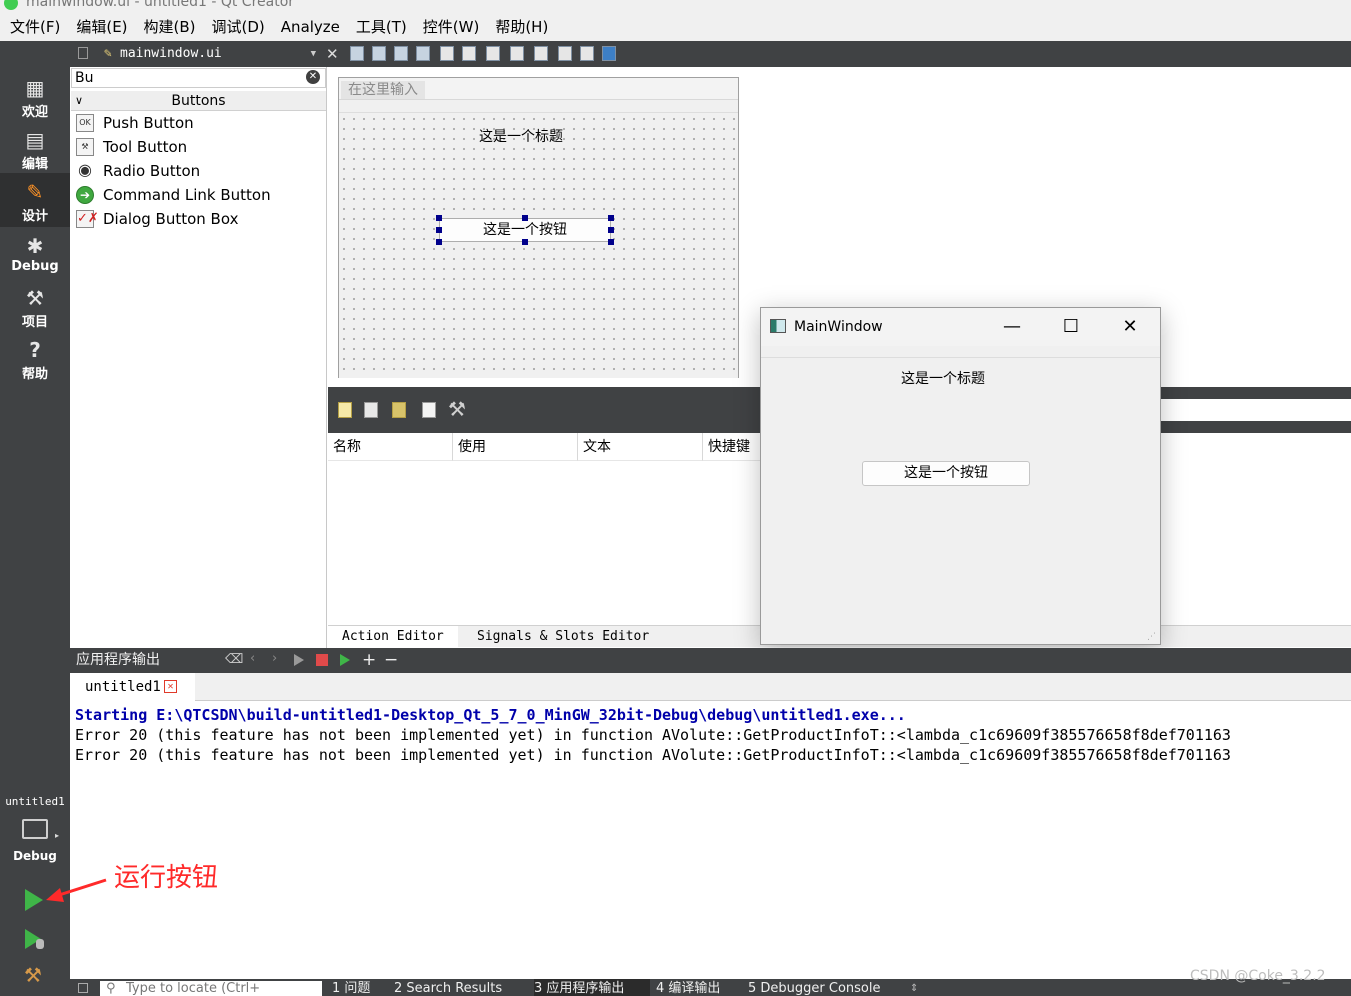  I want to click on zoom-out-icon: −, so click(391, 660).